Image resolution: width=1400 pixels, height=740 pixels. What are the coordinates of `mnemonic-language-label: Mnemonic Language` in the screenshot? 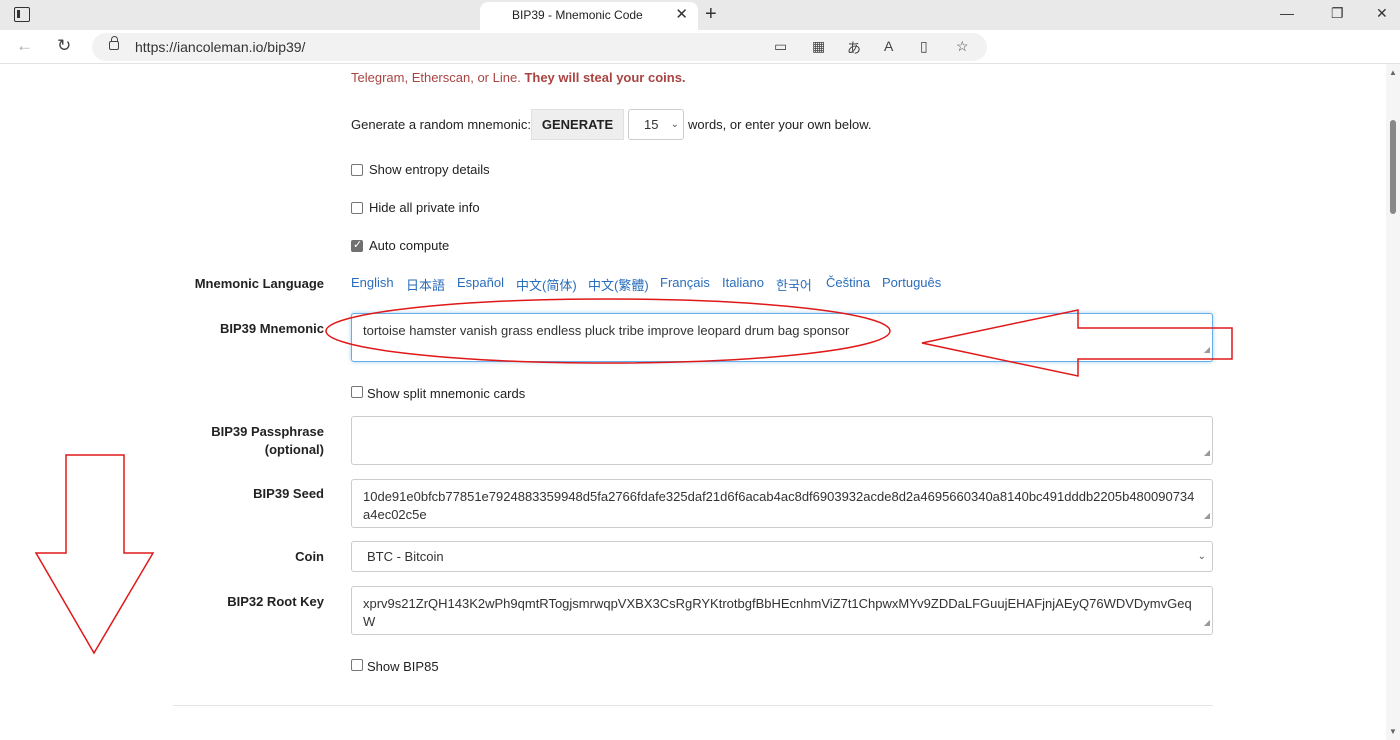 It's located at (259, 283).